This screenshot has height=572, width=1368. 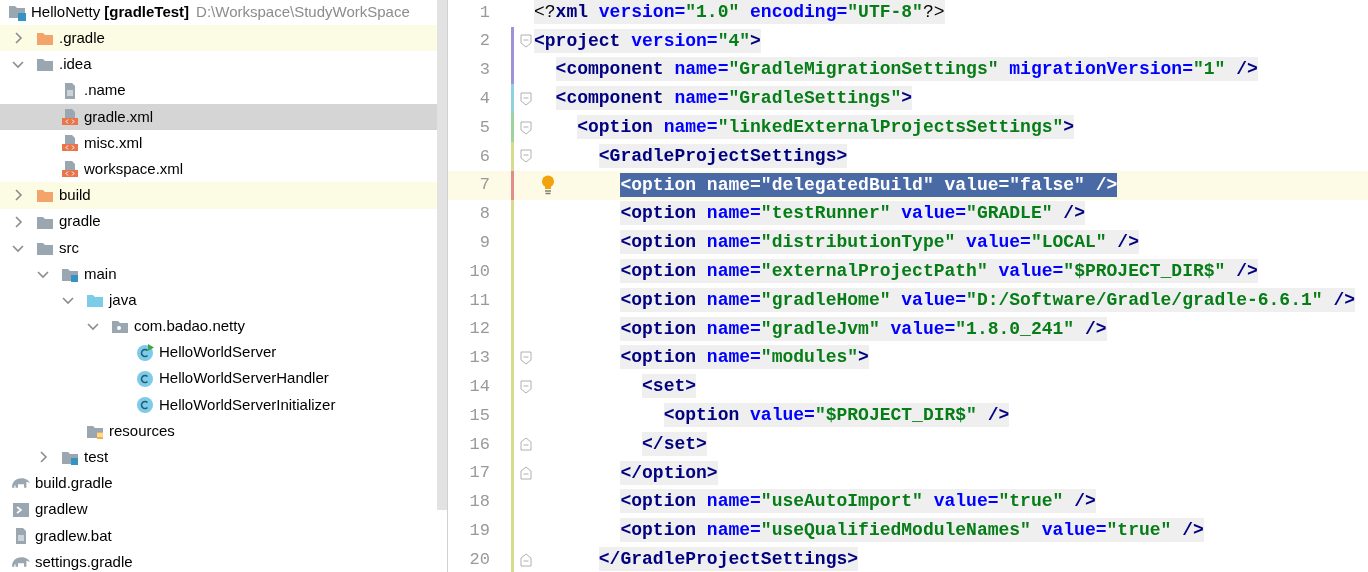 What do you see at coordinates (218, 300) in the screenshot?
I see `tree-row: java` at bounding box center [218, 300].